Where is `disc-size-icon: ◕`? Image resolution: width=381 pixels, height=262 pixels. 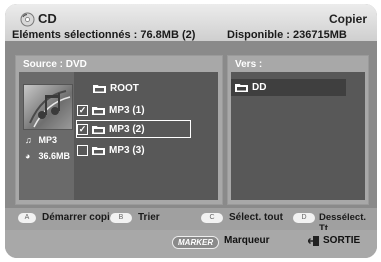 disc-size-icon: ◕ is located at coordinates (28, 156).